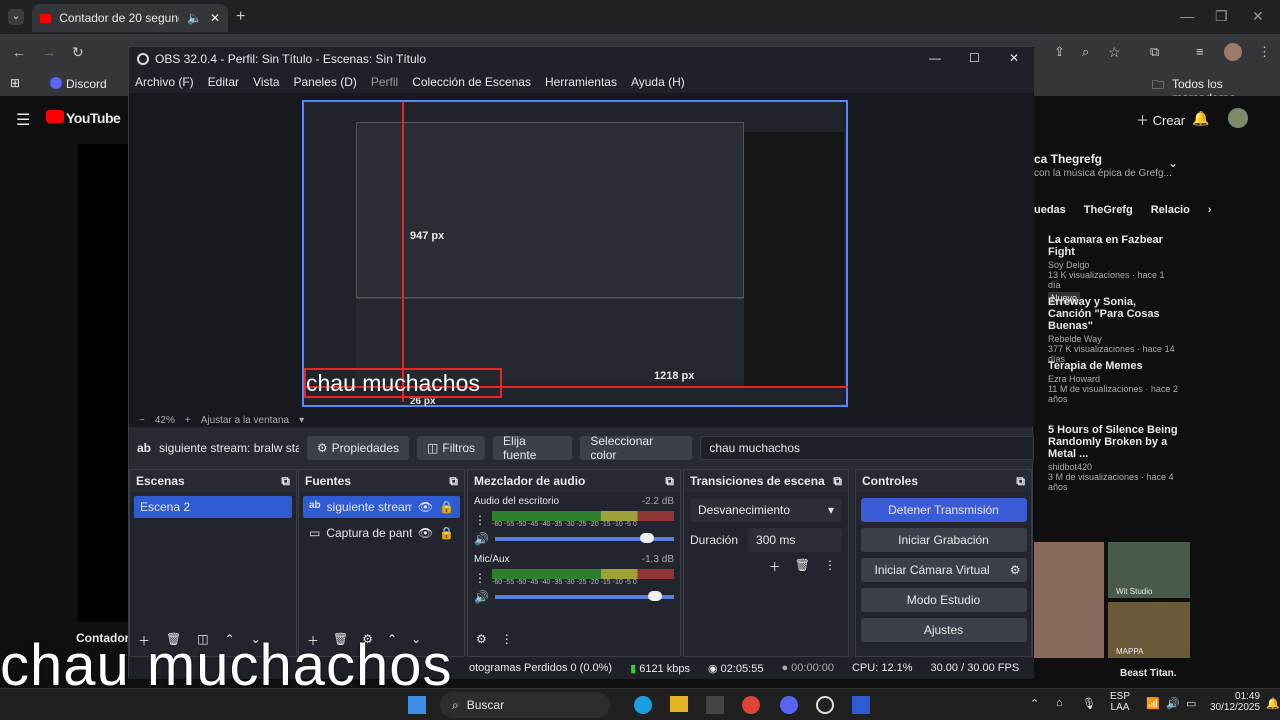 This screenshot has height=720, width=1280. I want to click on zoom-out-button: −, so click(142, 420).